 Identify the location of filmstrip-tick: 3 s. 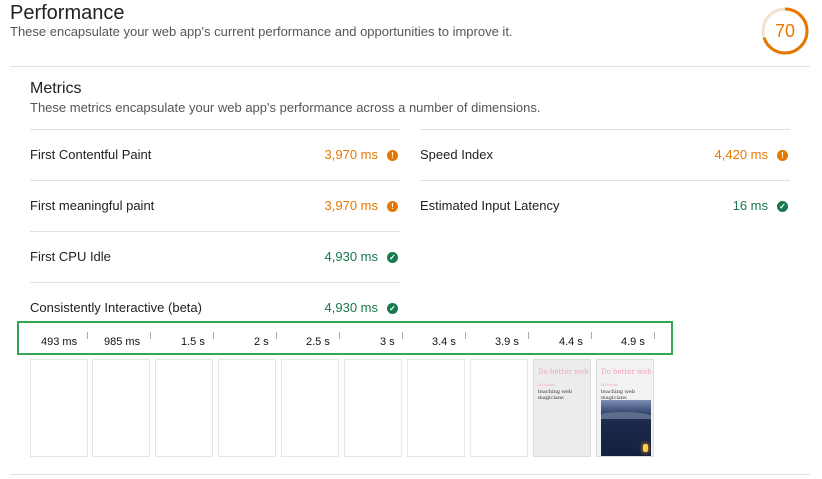
(387, 342).